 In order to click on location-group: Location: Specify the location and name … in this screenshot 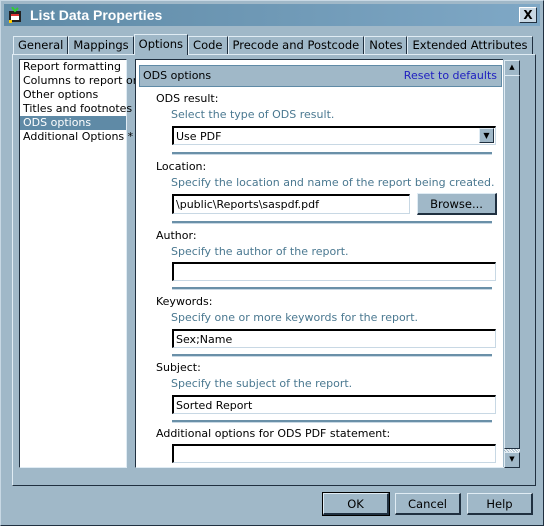, I will do `click(326, 174)`.